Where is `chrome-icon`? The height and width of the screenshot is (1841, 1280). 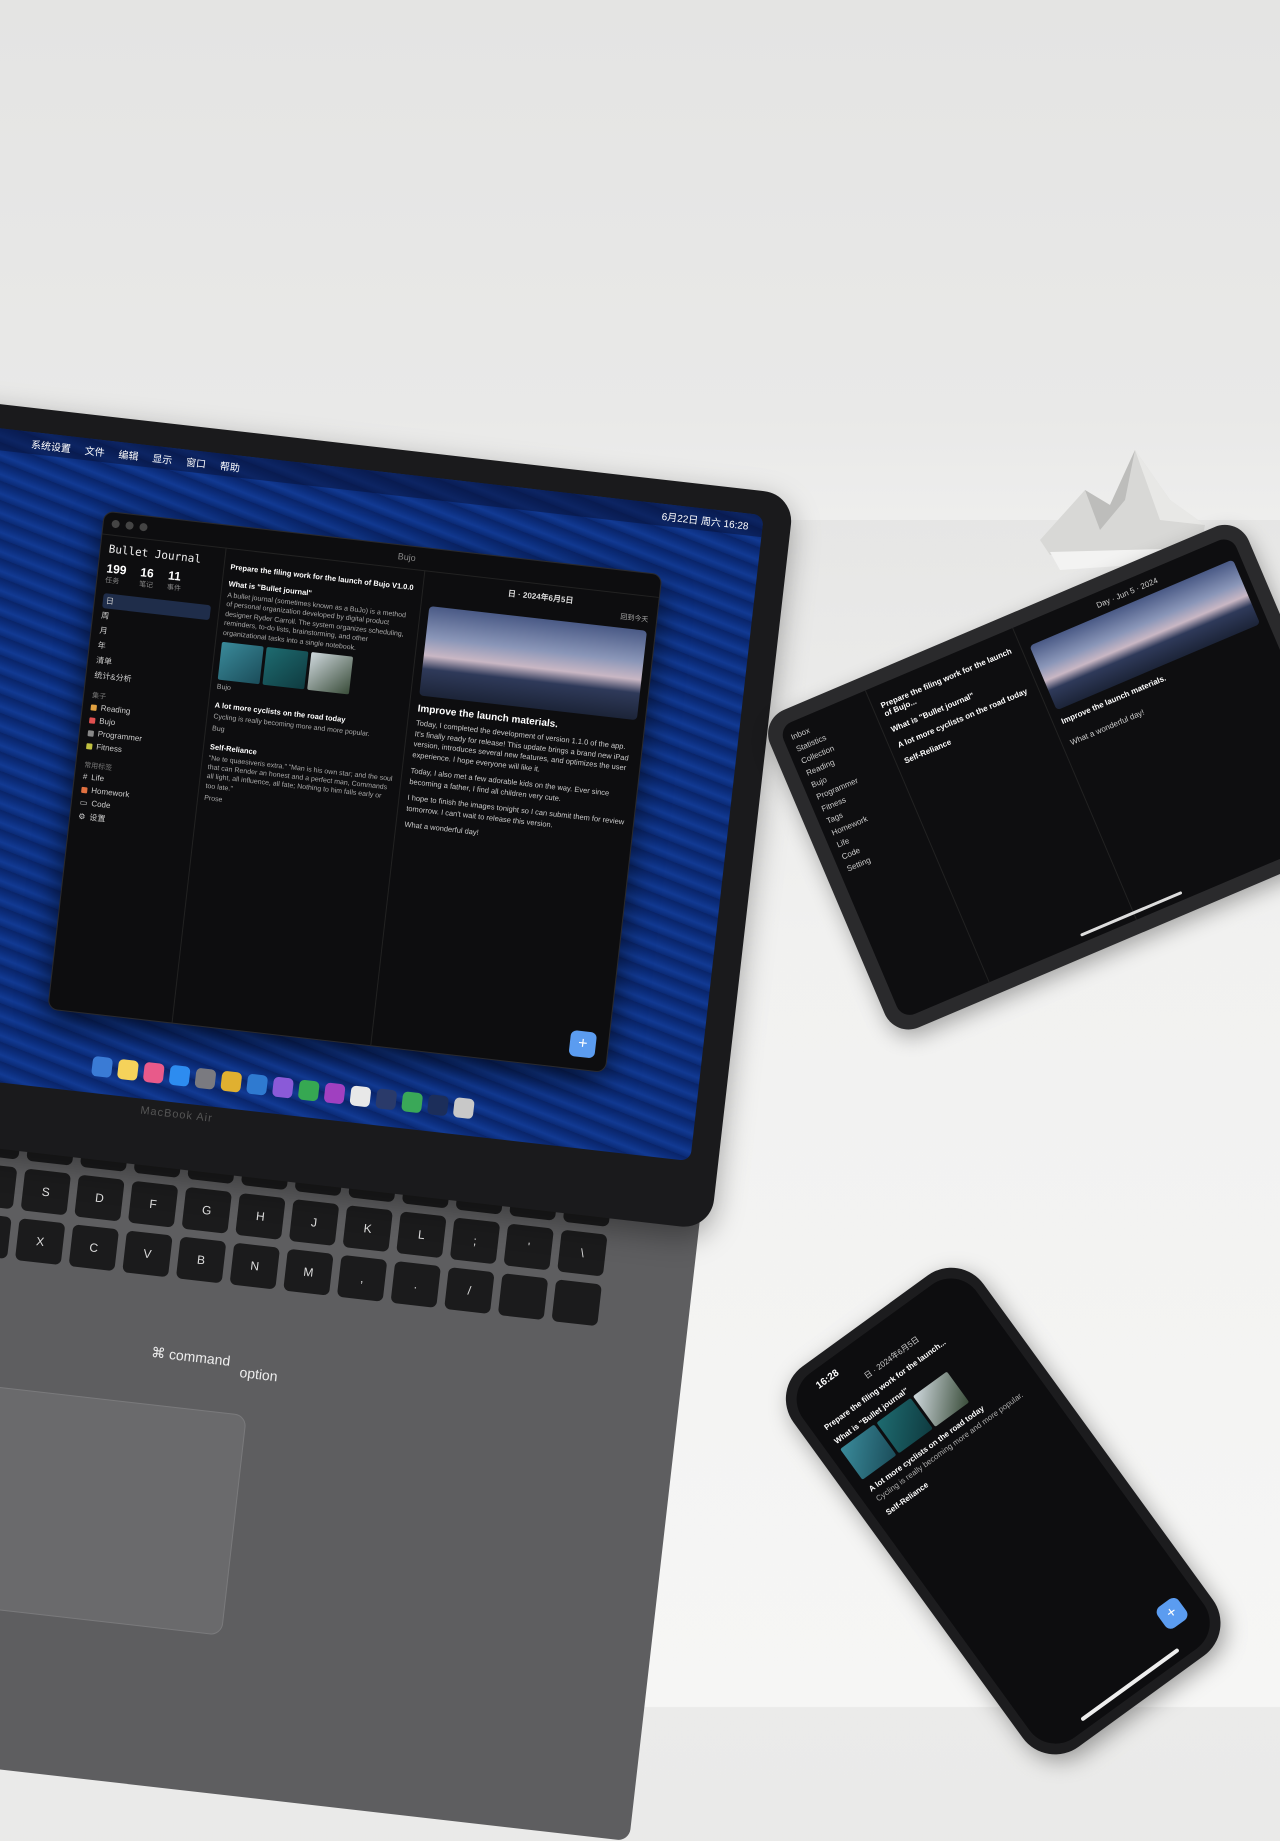
chrome-icon is located at coordinates (231, 1081).